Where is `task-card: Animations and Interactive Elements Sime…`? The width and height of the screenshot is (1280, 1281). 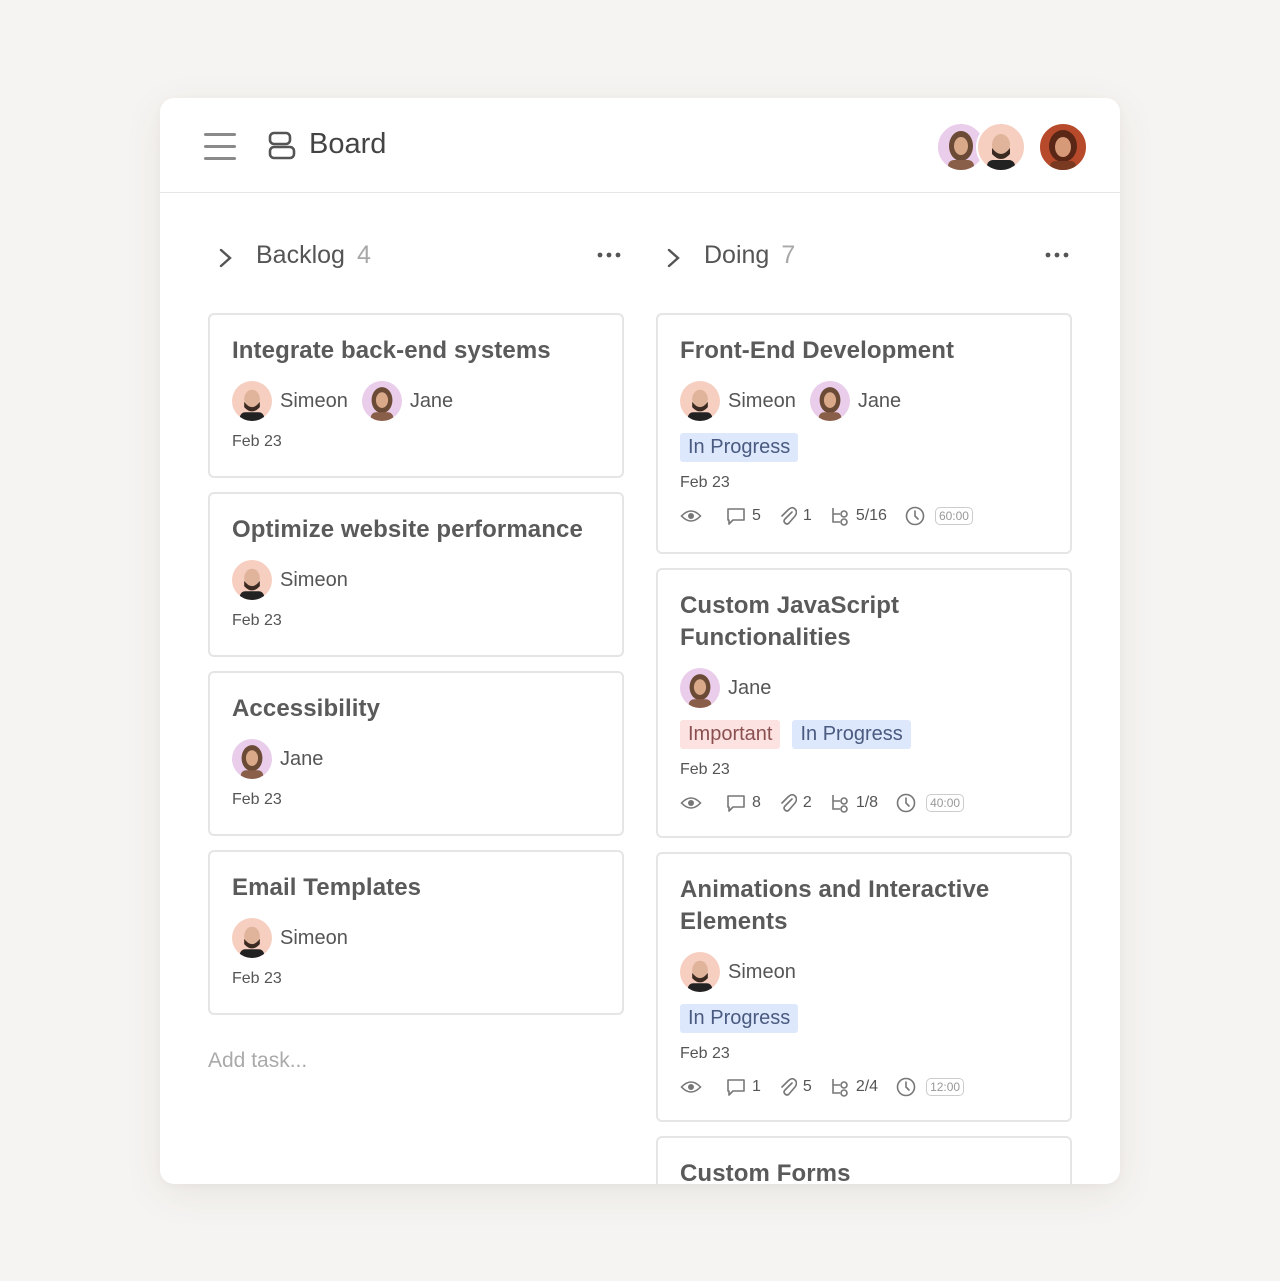 task-card: Animations and Interactive Elements Sime… is located at coordinates (864, 987).